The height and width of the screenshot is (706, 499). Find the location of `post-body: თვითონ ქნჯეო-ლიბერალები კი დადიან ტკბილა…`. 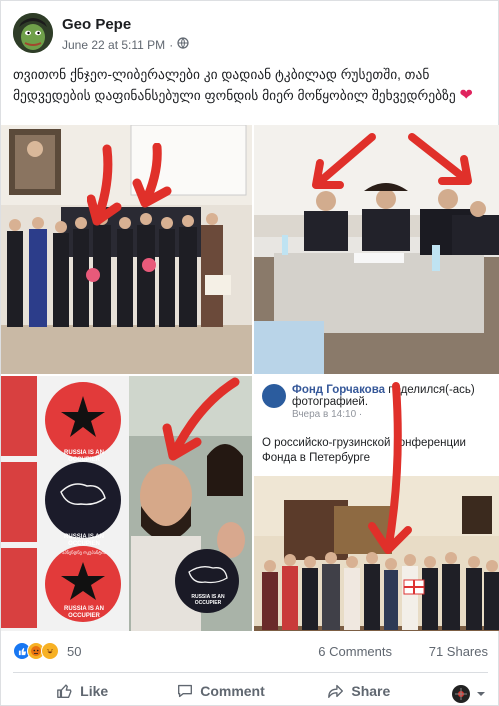

post-body: თვითონ ქნჯეო-ლიბერალები კი დადიან ტკბილა… is located at coordinates (234, 85).